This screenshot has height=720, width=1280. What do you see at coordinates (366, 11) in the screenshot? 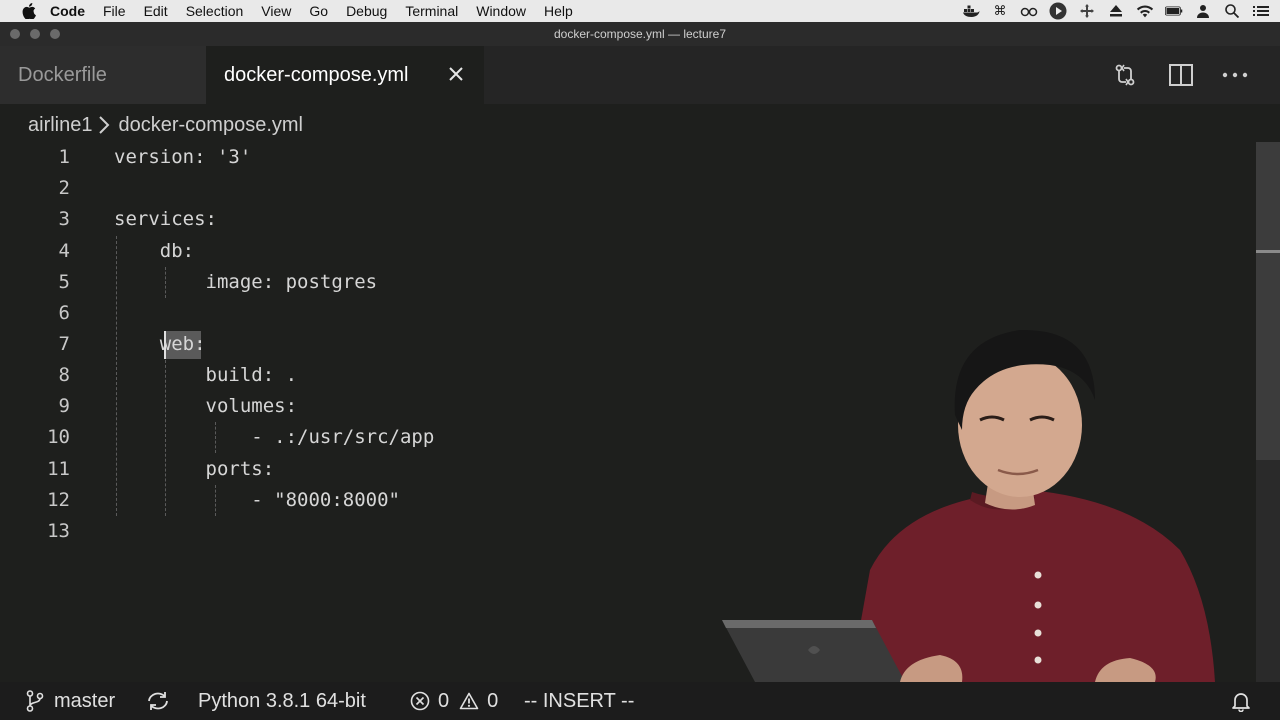
I see `menu-debug: Debug` at bounding box center [366, 11].